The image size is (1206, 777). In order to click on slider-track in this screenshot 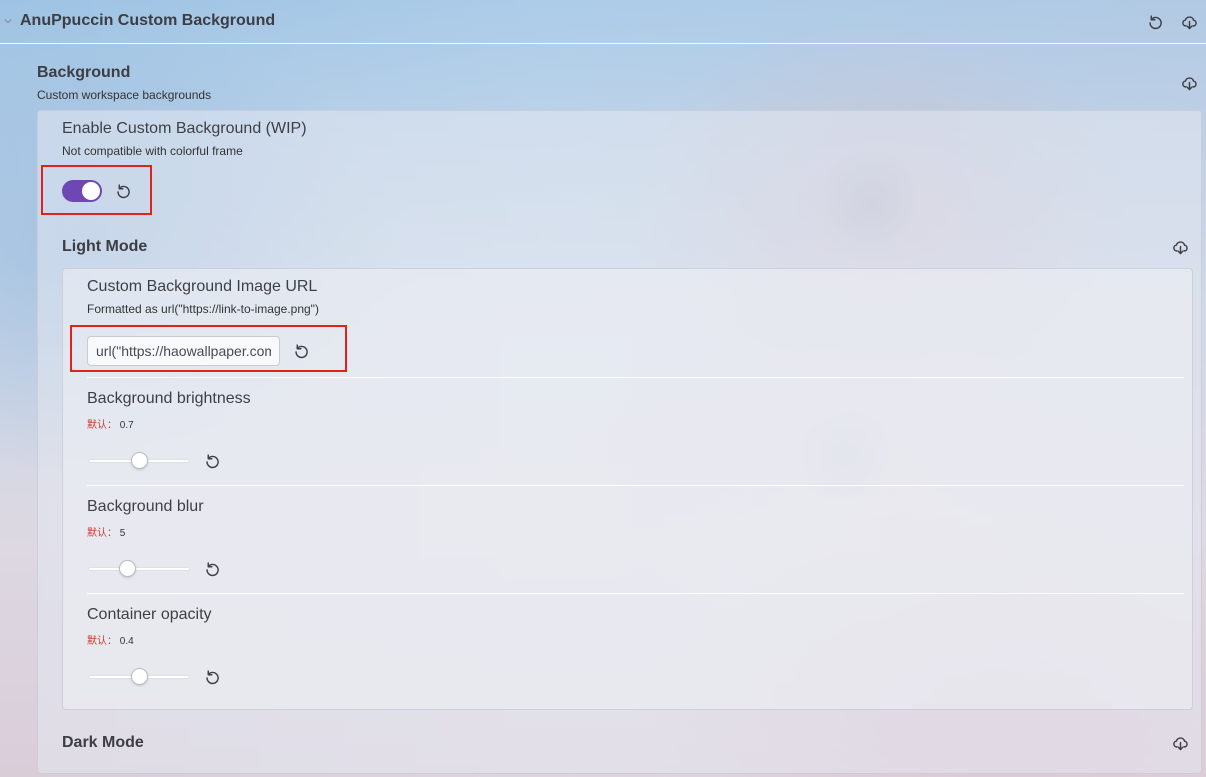, I will do `click(139, 569)`.